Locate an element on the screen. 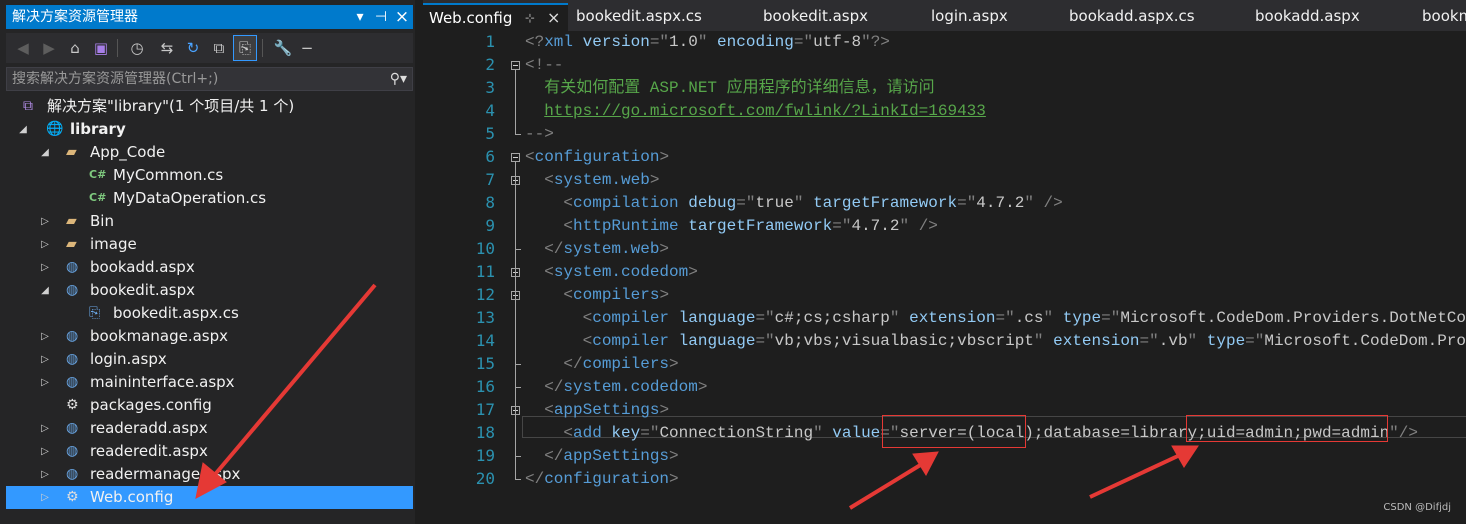 This screenshot has width=1466, height=524. solution-icon: ⧉ is located at coordinates (28, 106).